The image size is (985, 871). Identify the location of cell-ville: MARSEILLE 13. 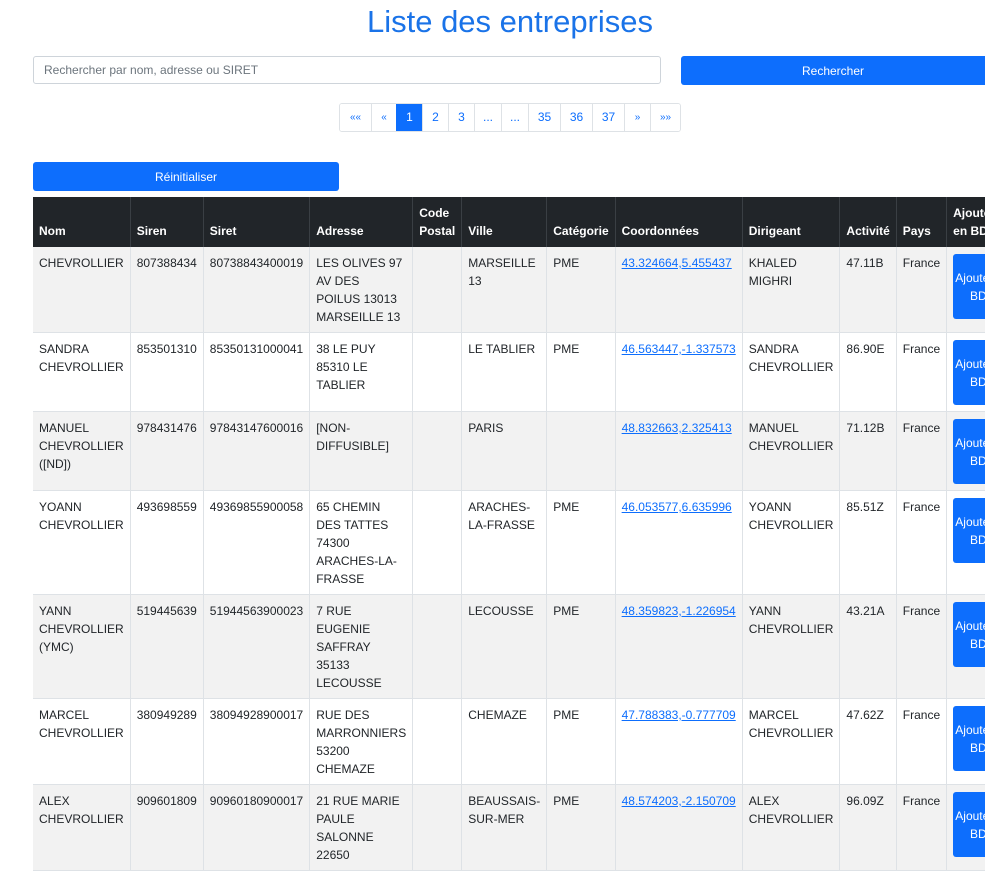
(504, 290).